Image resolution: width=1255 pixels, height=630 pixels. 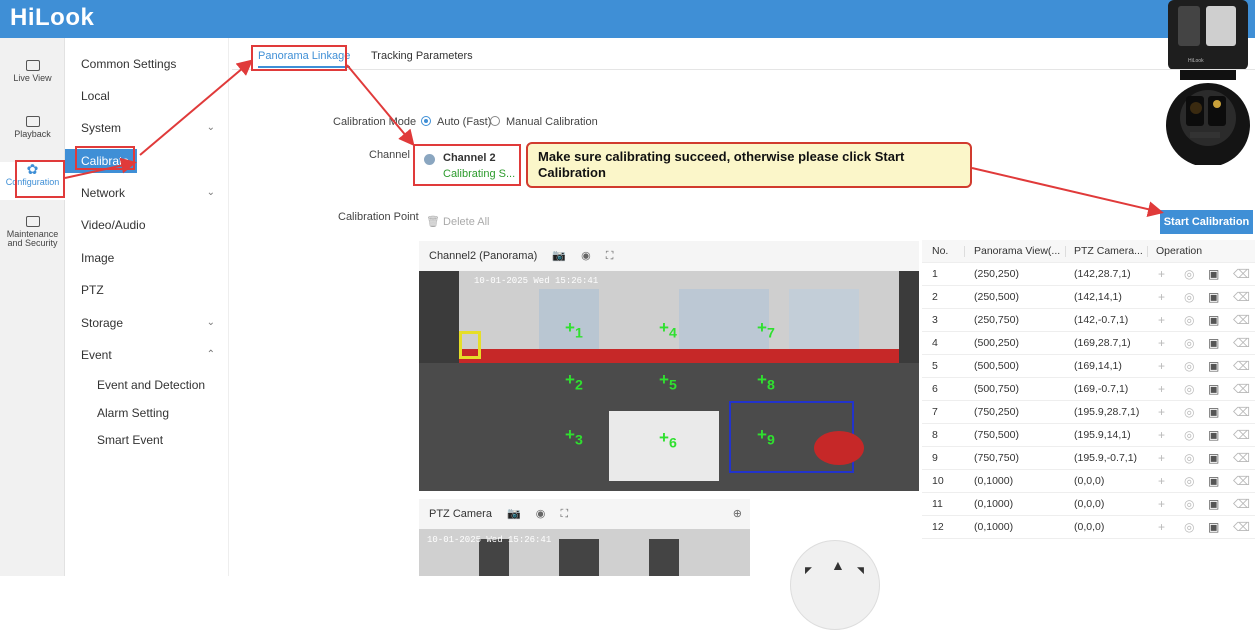 I want to click on menu-system: System ⌄, so click(x=147, y=128).